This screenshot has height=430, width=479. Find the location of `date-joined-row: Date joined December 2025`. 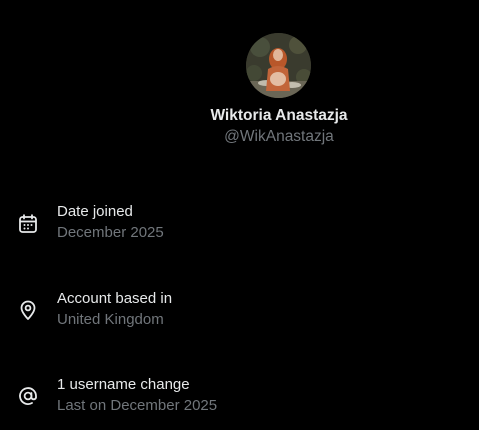

date-joined-row: Date joined December 2025 is located at coordinates (239, 227).